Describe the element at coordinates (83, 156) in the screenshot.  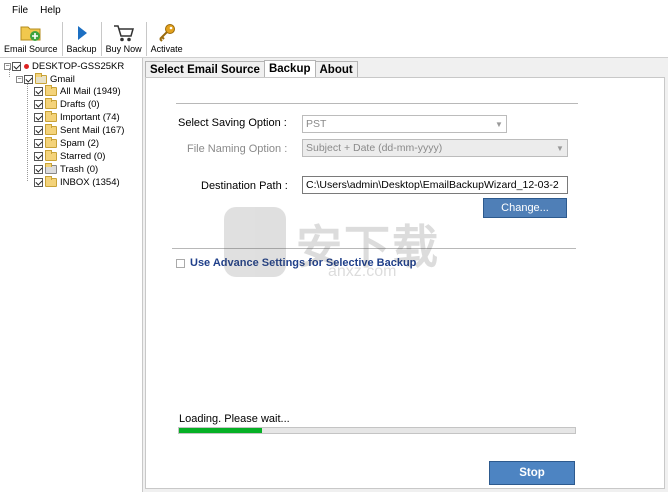
I see `folder-label: Starred (0)` at that location.